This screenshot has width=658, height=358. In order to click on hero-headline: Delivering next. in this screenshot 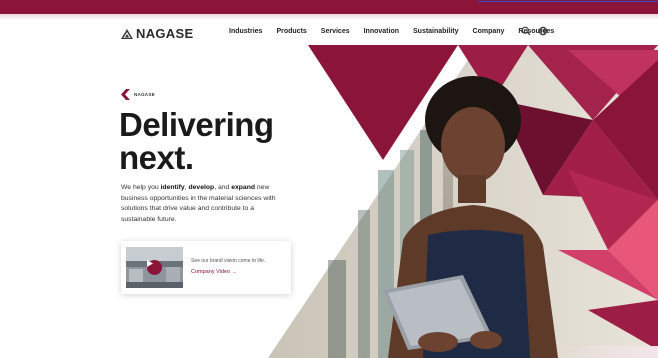, I will do `click(196, 141)`.